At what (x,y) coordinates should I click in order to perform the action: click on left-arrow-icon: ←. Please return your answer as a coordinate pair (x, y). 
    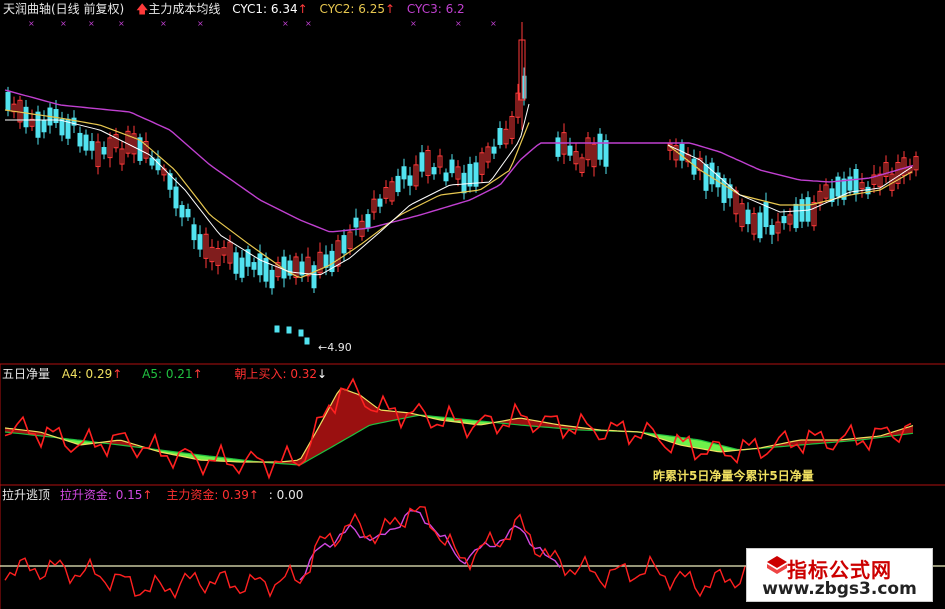
    Looking at the image, I should click on (323, 347).